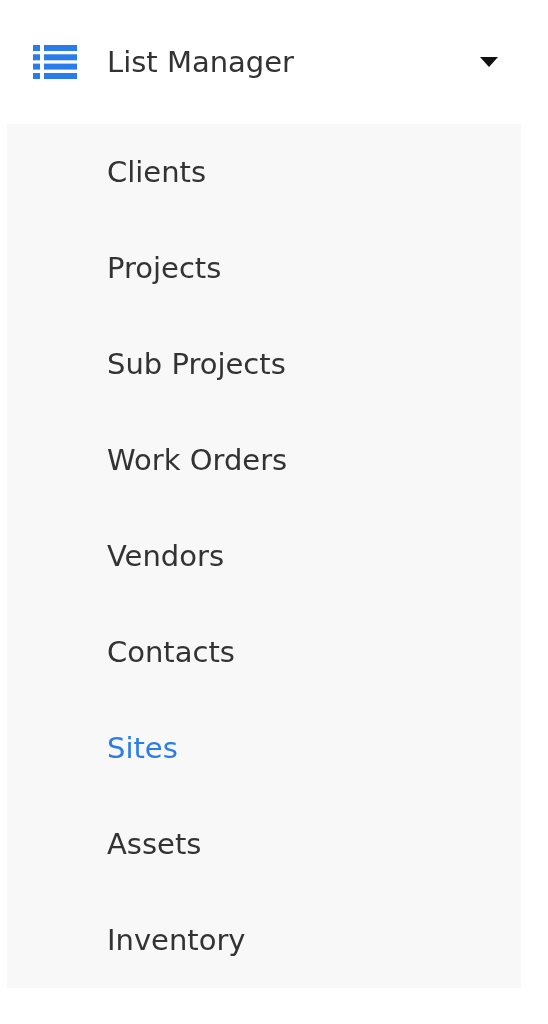 Image resolution: width=548 pixels, height=1024 pixels. What do you see at coordinates (164, 268) in the screenshot?
I see `menu-item: Projects` at bounding box center [164, 268].